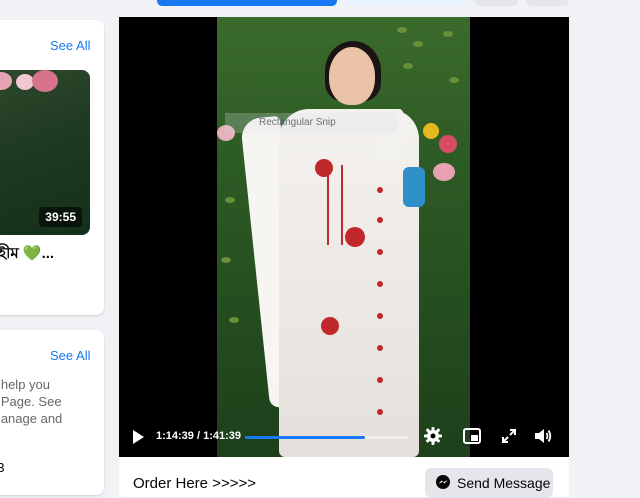 Image resolution: width=640 pixels, height=498 pixels. I want to click on video-controls: 1:14:39 / 1:41:39, so click(344, 437).